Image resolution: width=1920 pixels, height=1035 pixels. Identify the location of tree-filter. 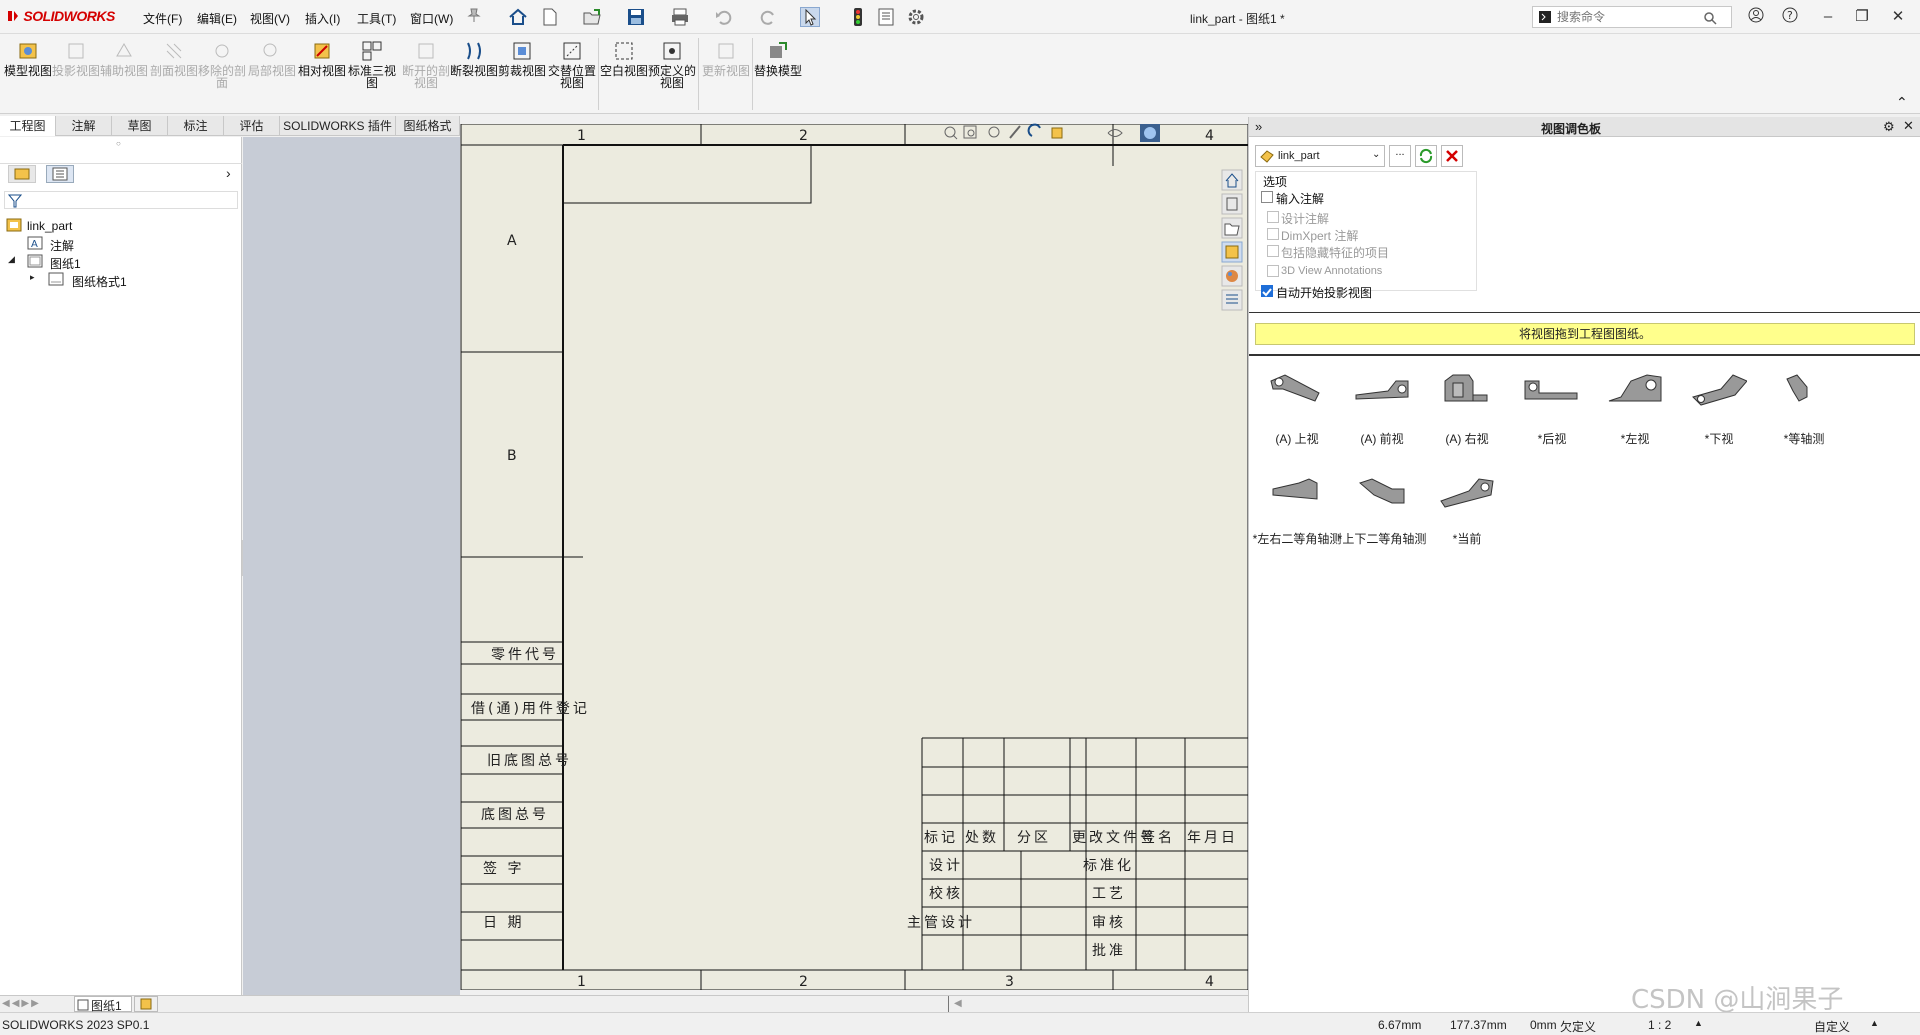
(121, 200).